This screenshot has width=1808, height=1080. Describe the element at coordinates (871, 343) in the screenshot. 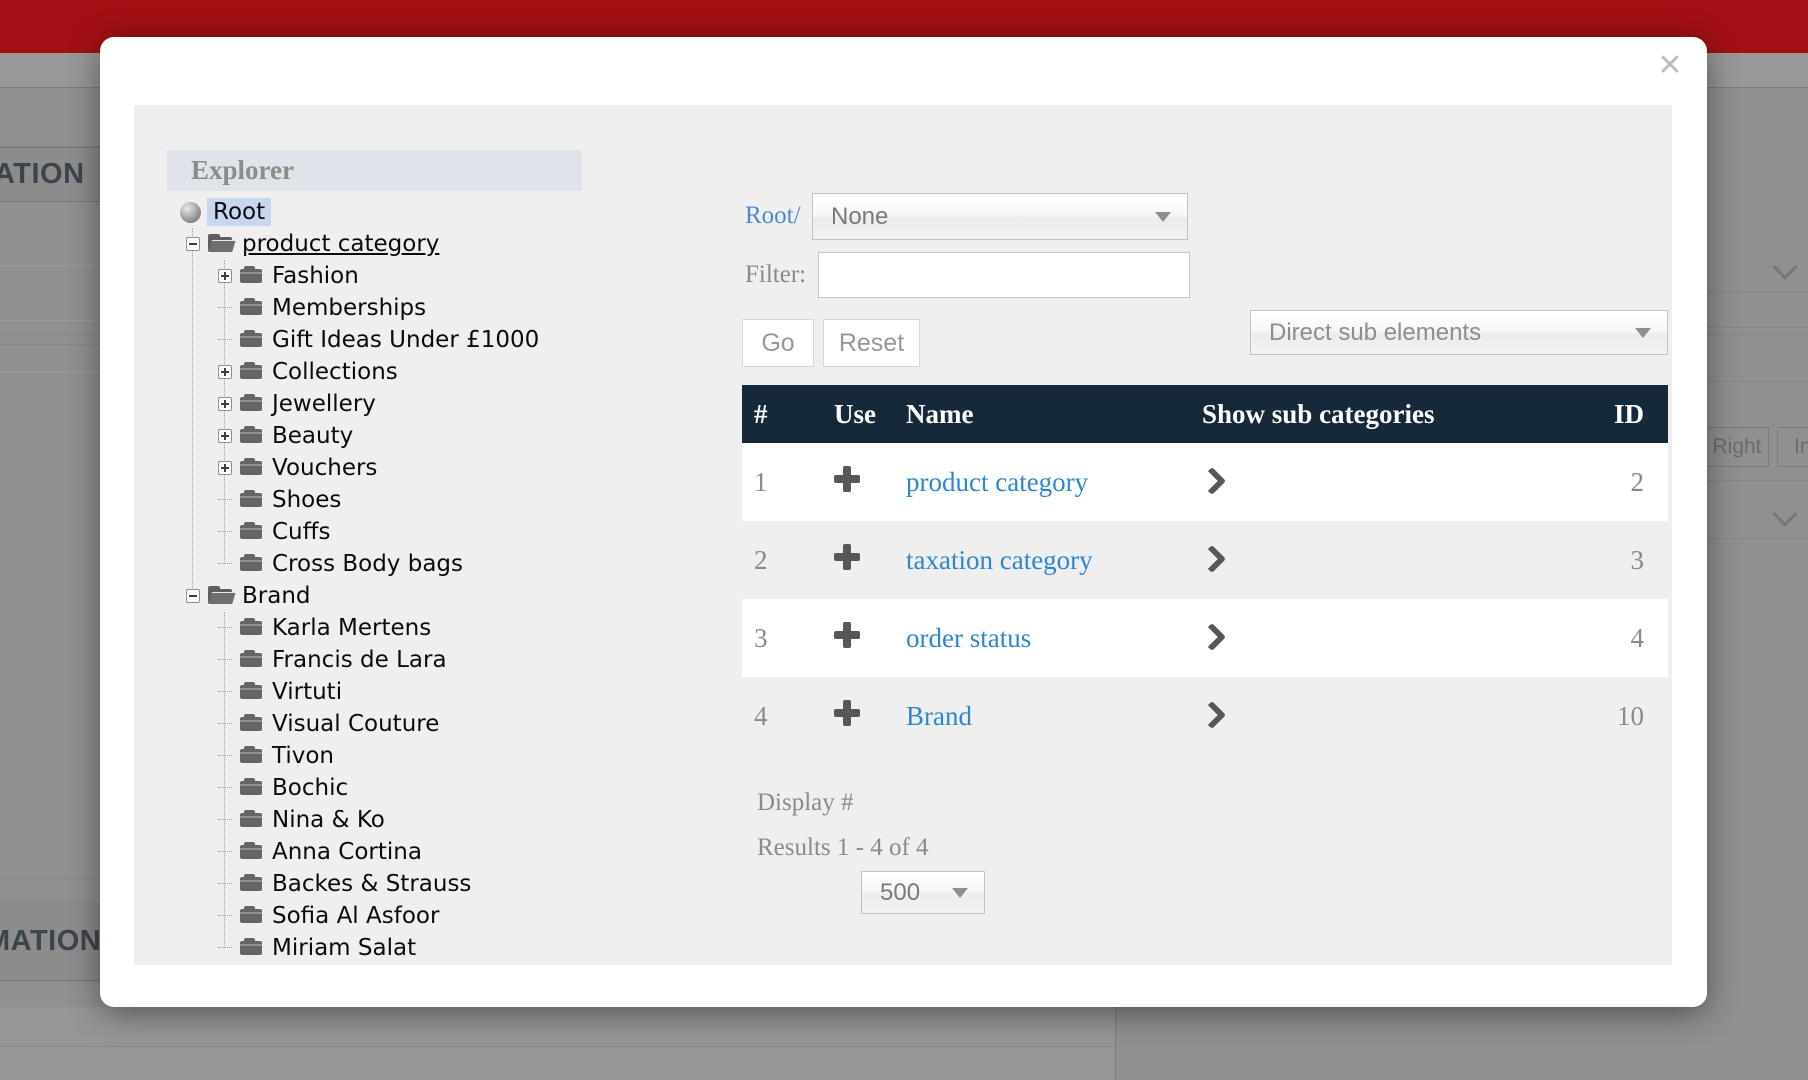

I see `reset-button: Reset` at that location.